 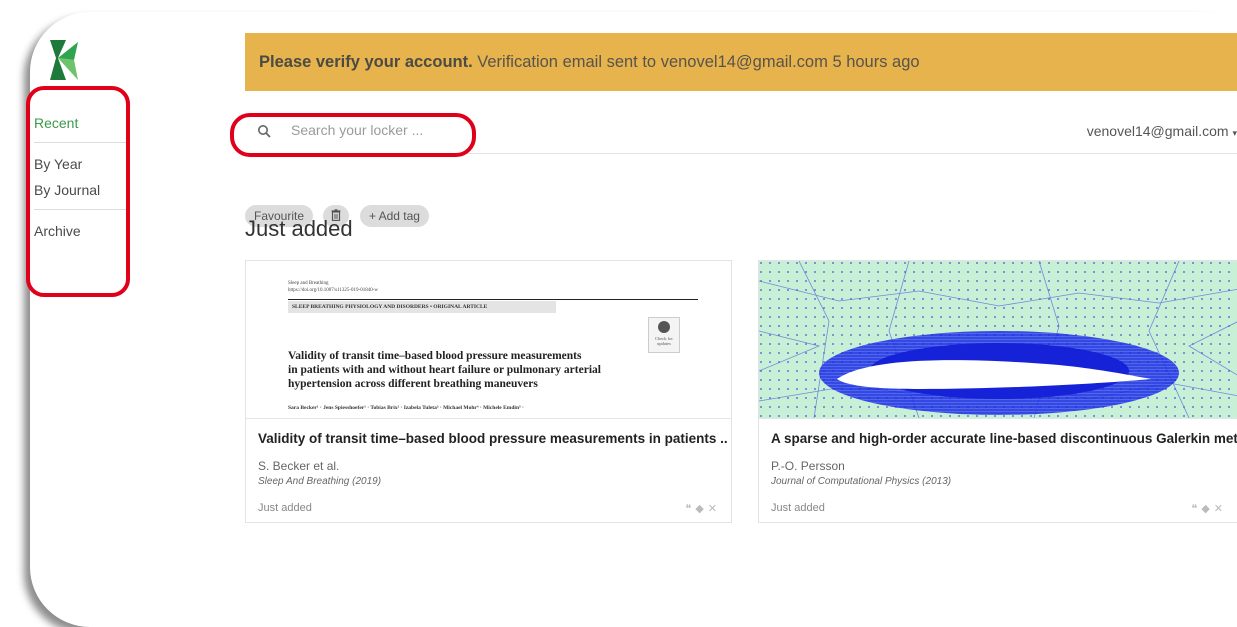 What do you see at coordinates (299, 228) in the screenshot?
I see `section-title: Just added` at bounding box center [299, 228].